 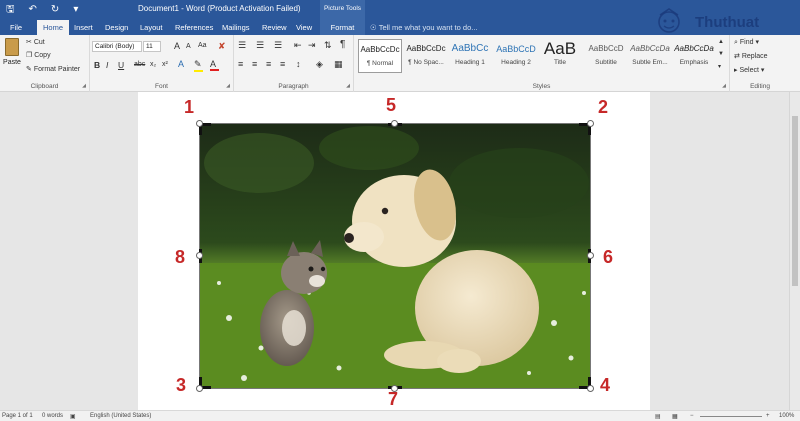 I want to click on word-count: 0 words, so click(x=52, y=416).